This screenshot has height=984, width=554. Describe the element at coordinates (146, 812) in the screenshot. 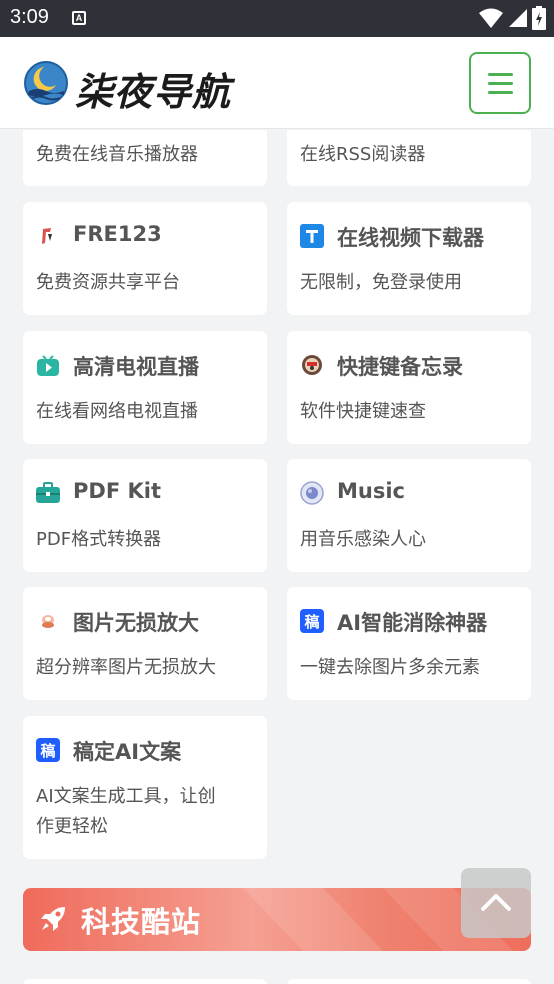

I see `card-description: AI文案生成工具，让创 作更轻松` at that location.